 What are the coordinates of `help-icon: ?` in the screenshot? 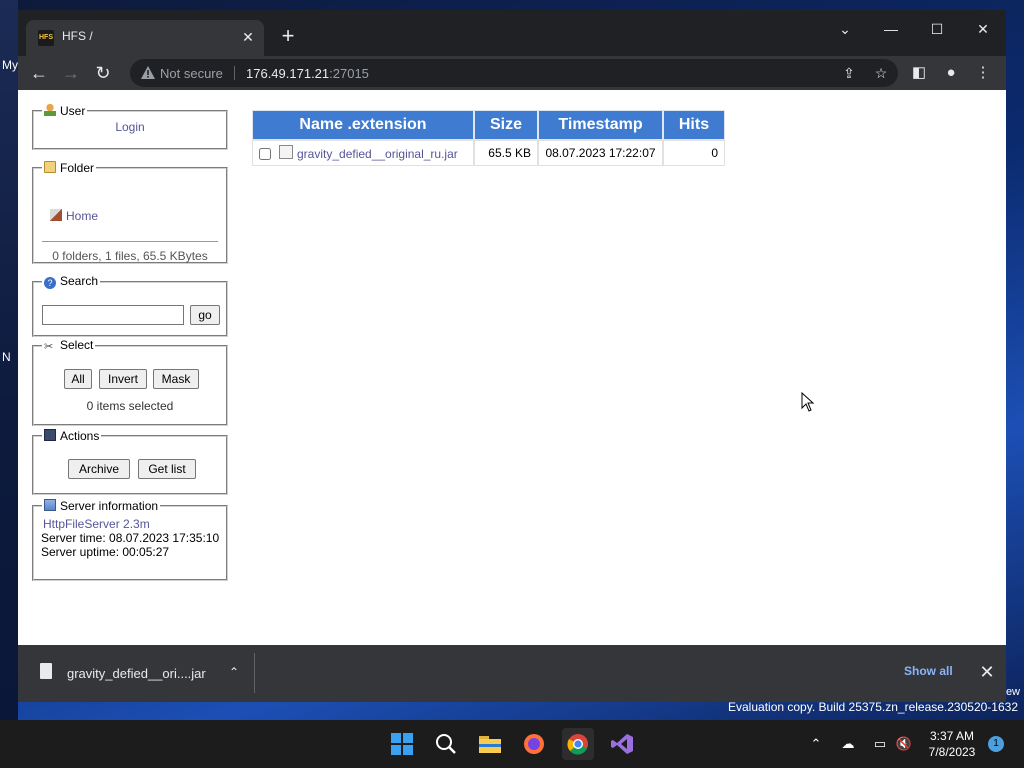 It's located at (50, 283).